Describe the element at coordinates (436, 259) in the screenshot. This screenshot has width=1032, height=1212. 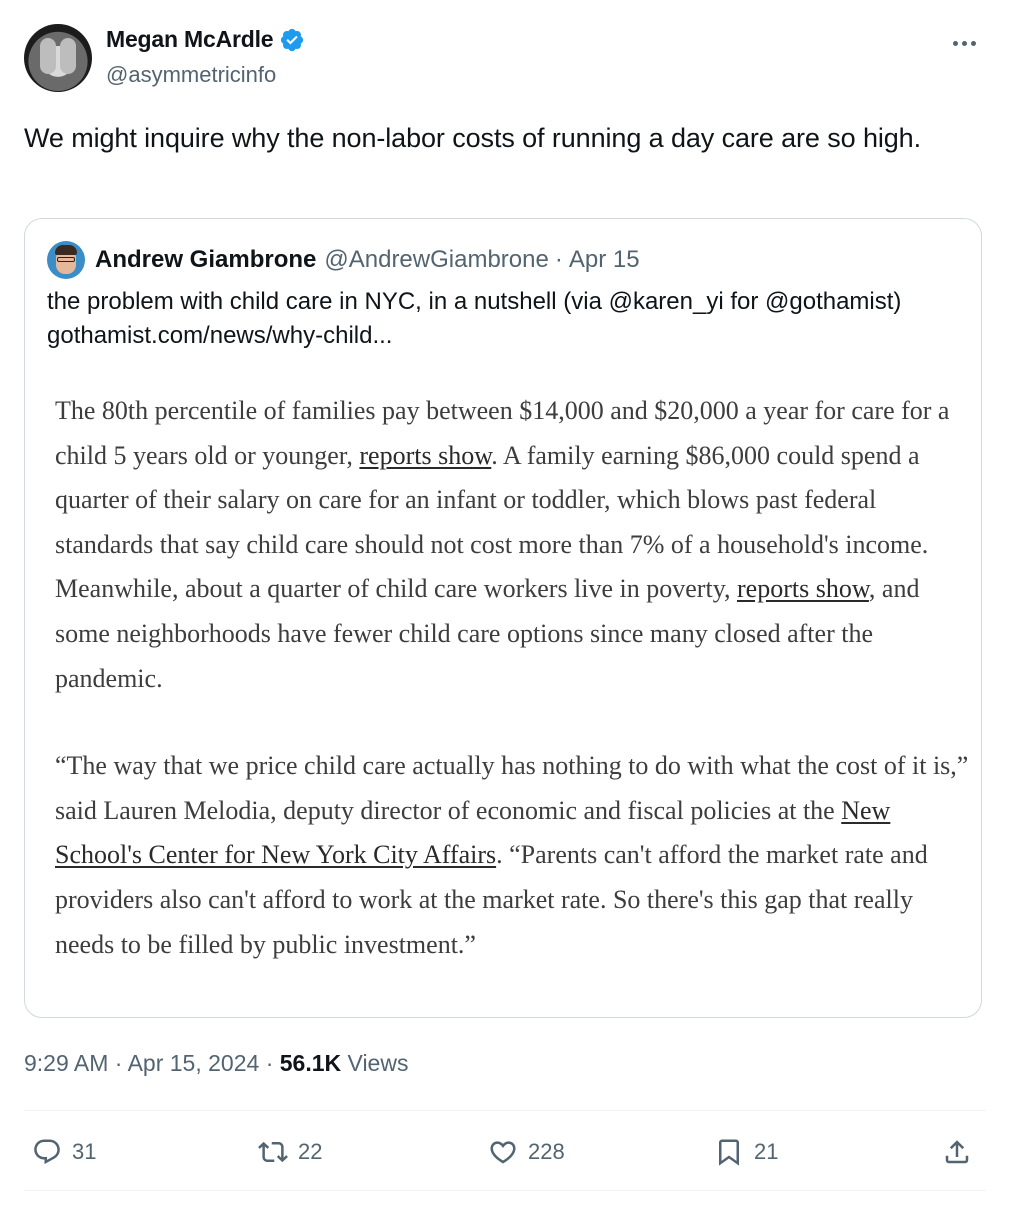
I see `quoted-author-handle: @AndrewGiambrone` at that location.